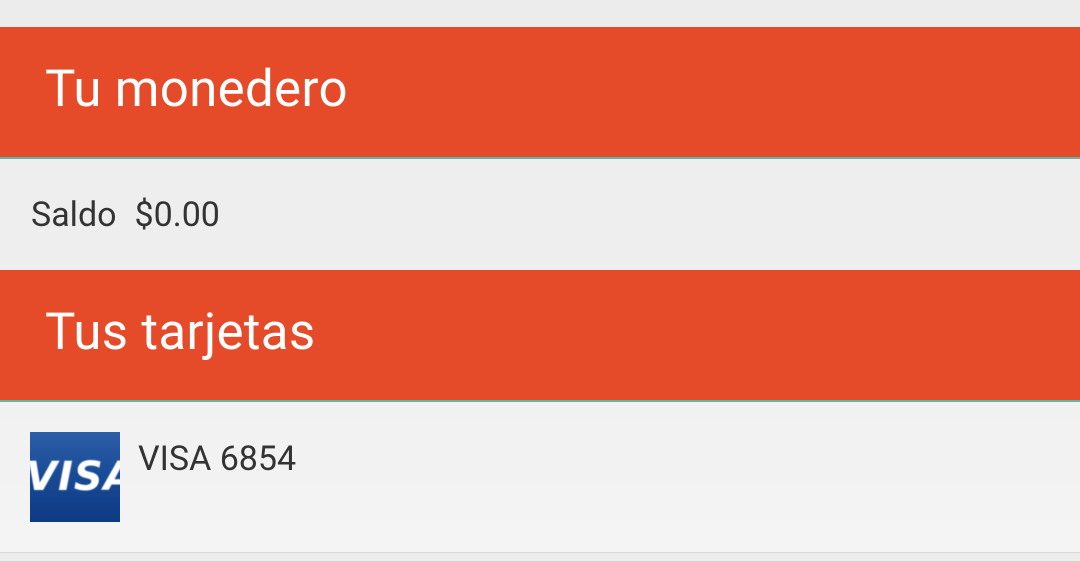  What do you see at coordinates (196, 89) in the screenshot?
I see `wallet-section-title: Tu monedero` at bounding box center [196, 89].